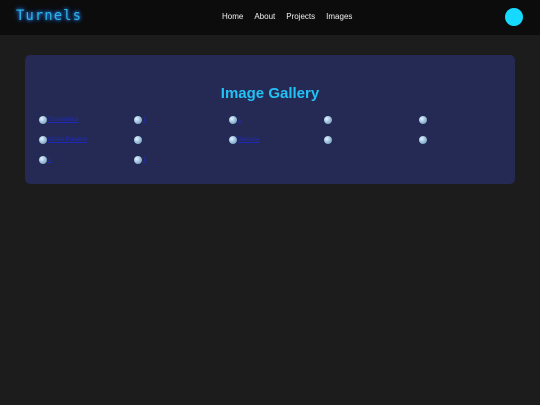  Describe the element at coordinates (249, 140) in the screenshot. I see `image-alt-text: Website` at that location.